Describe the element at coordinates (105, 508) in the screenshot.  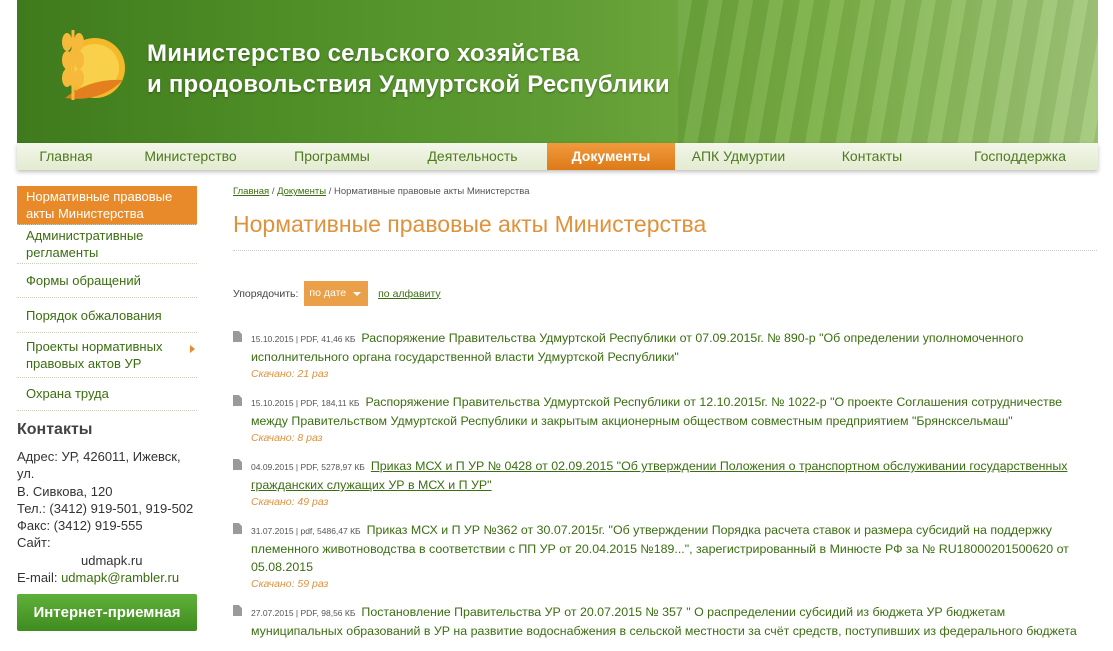
I see `contact-phone: Тел.: (3412) 919-501, 919-502` at that location.